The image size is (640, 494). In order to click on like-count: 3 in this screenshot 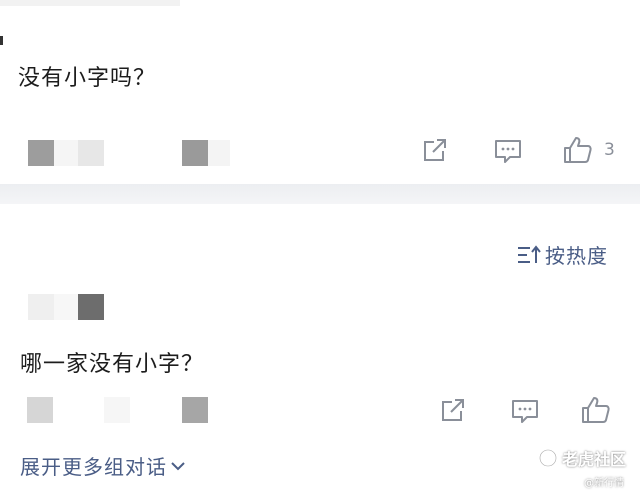, I will do `click(609, 150)`.